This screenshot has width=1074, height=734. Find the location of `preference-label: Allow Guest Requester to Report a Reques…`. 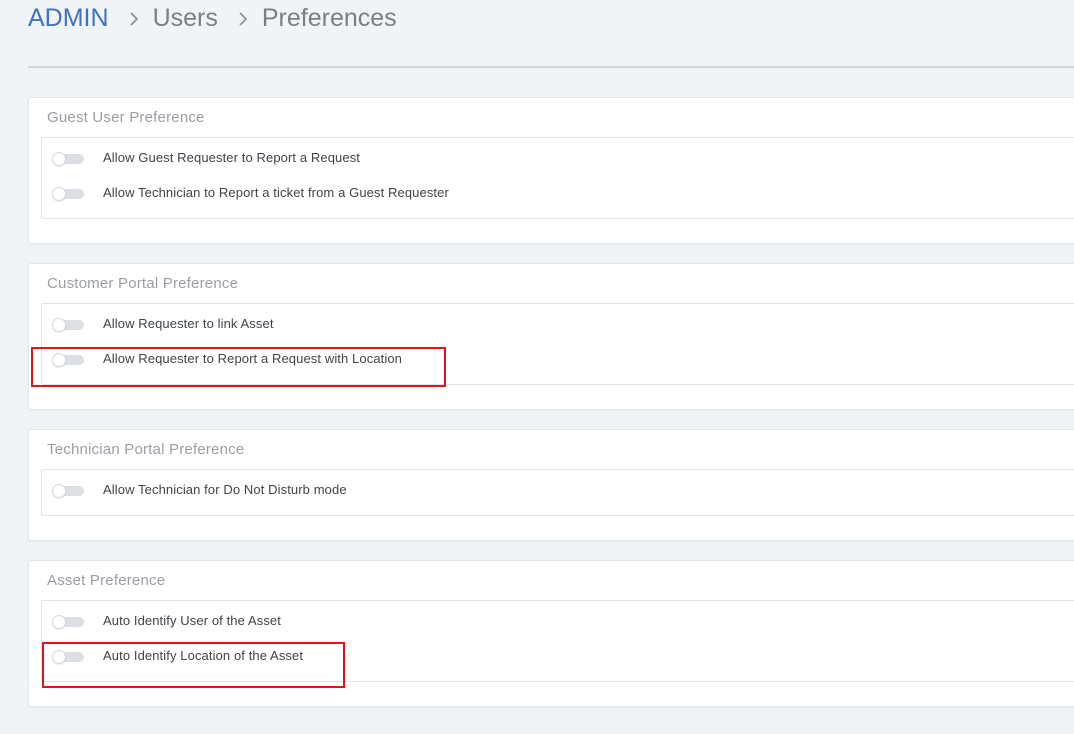

preference-label: Allow Guest Requester to Report a Reques… is located at coordinates (232, 157).